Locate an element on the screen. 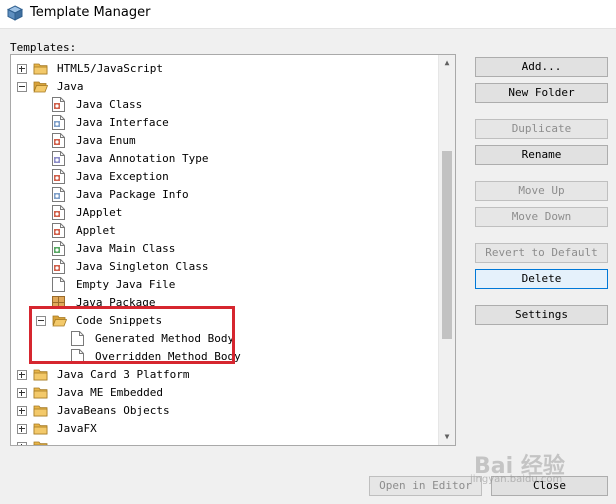 The height and width of the screenshot is (504, 616). tree-row-label: JavaFX is located at coordinates (77, 428).